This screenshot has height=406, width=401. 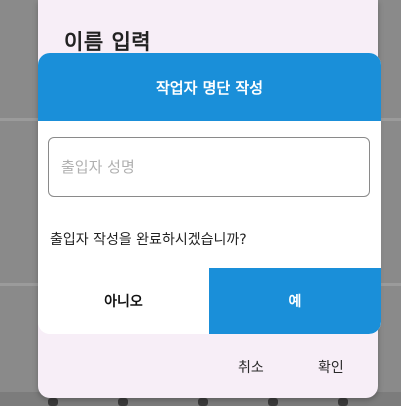 What do you see at coordinates (295, 301) in the screenshot?
I see `yes-button: 예` at bounding box center [295, 301].